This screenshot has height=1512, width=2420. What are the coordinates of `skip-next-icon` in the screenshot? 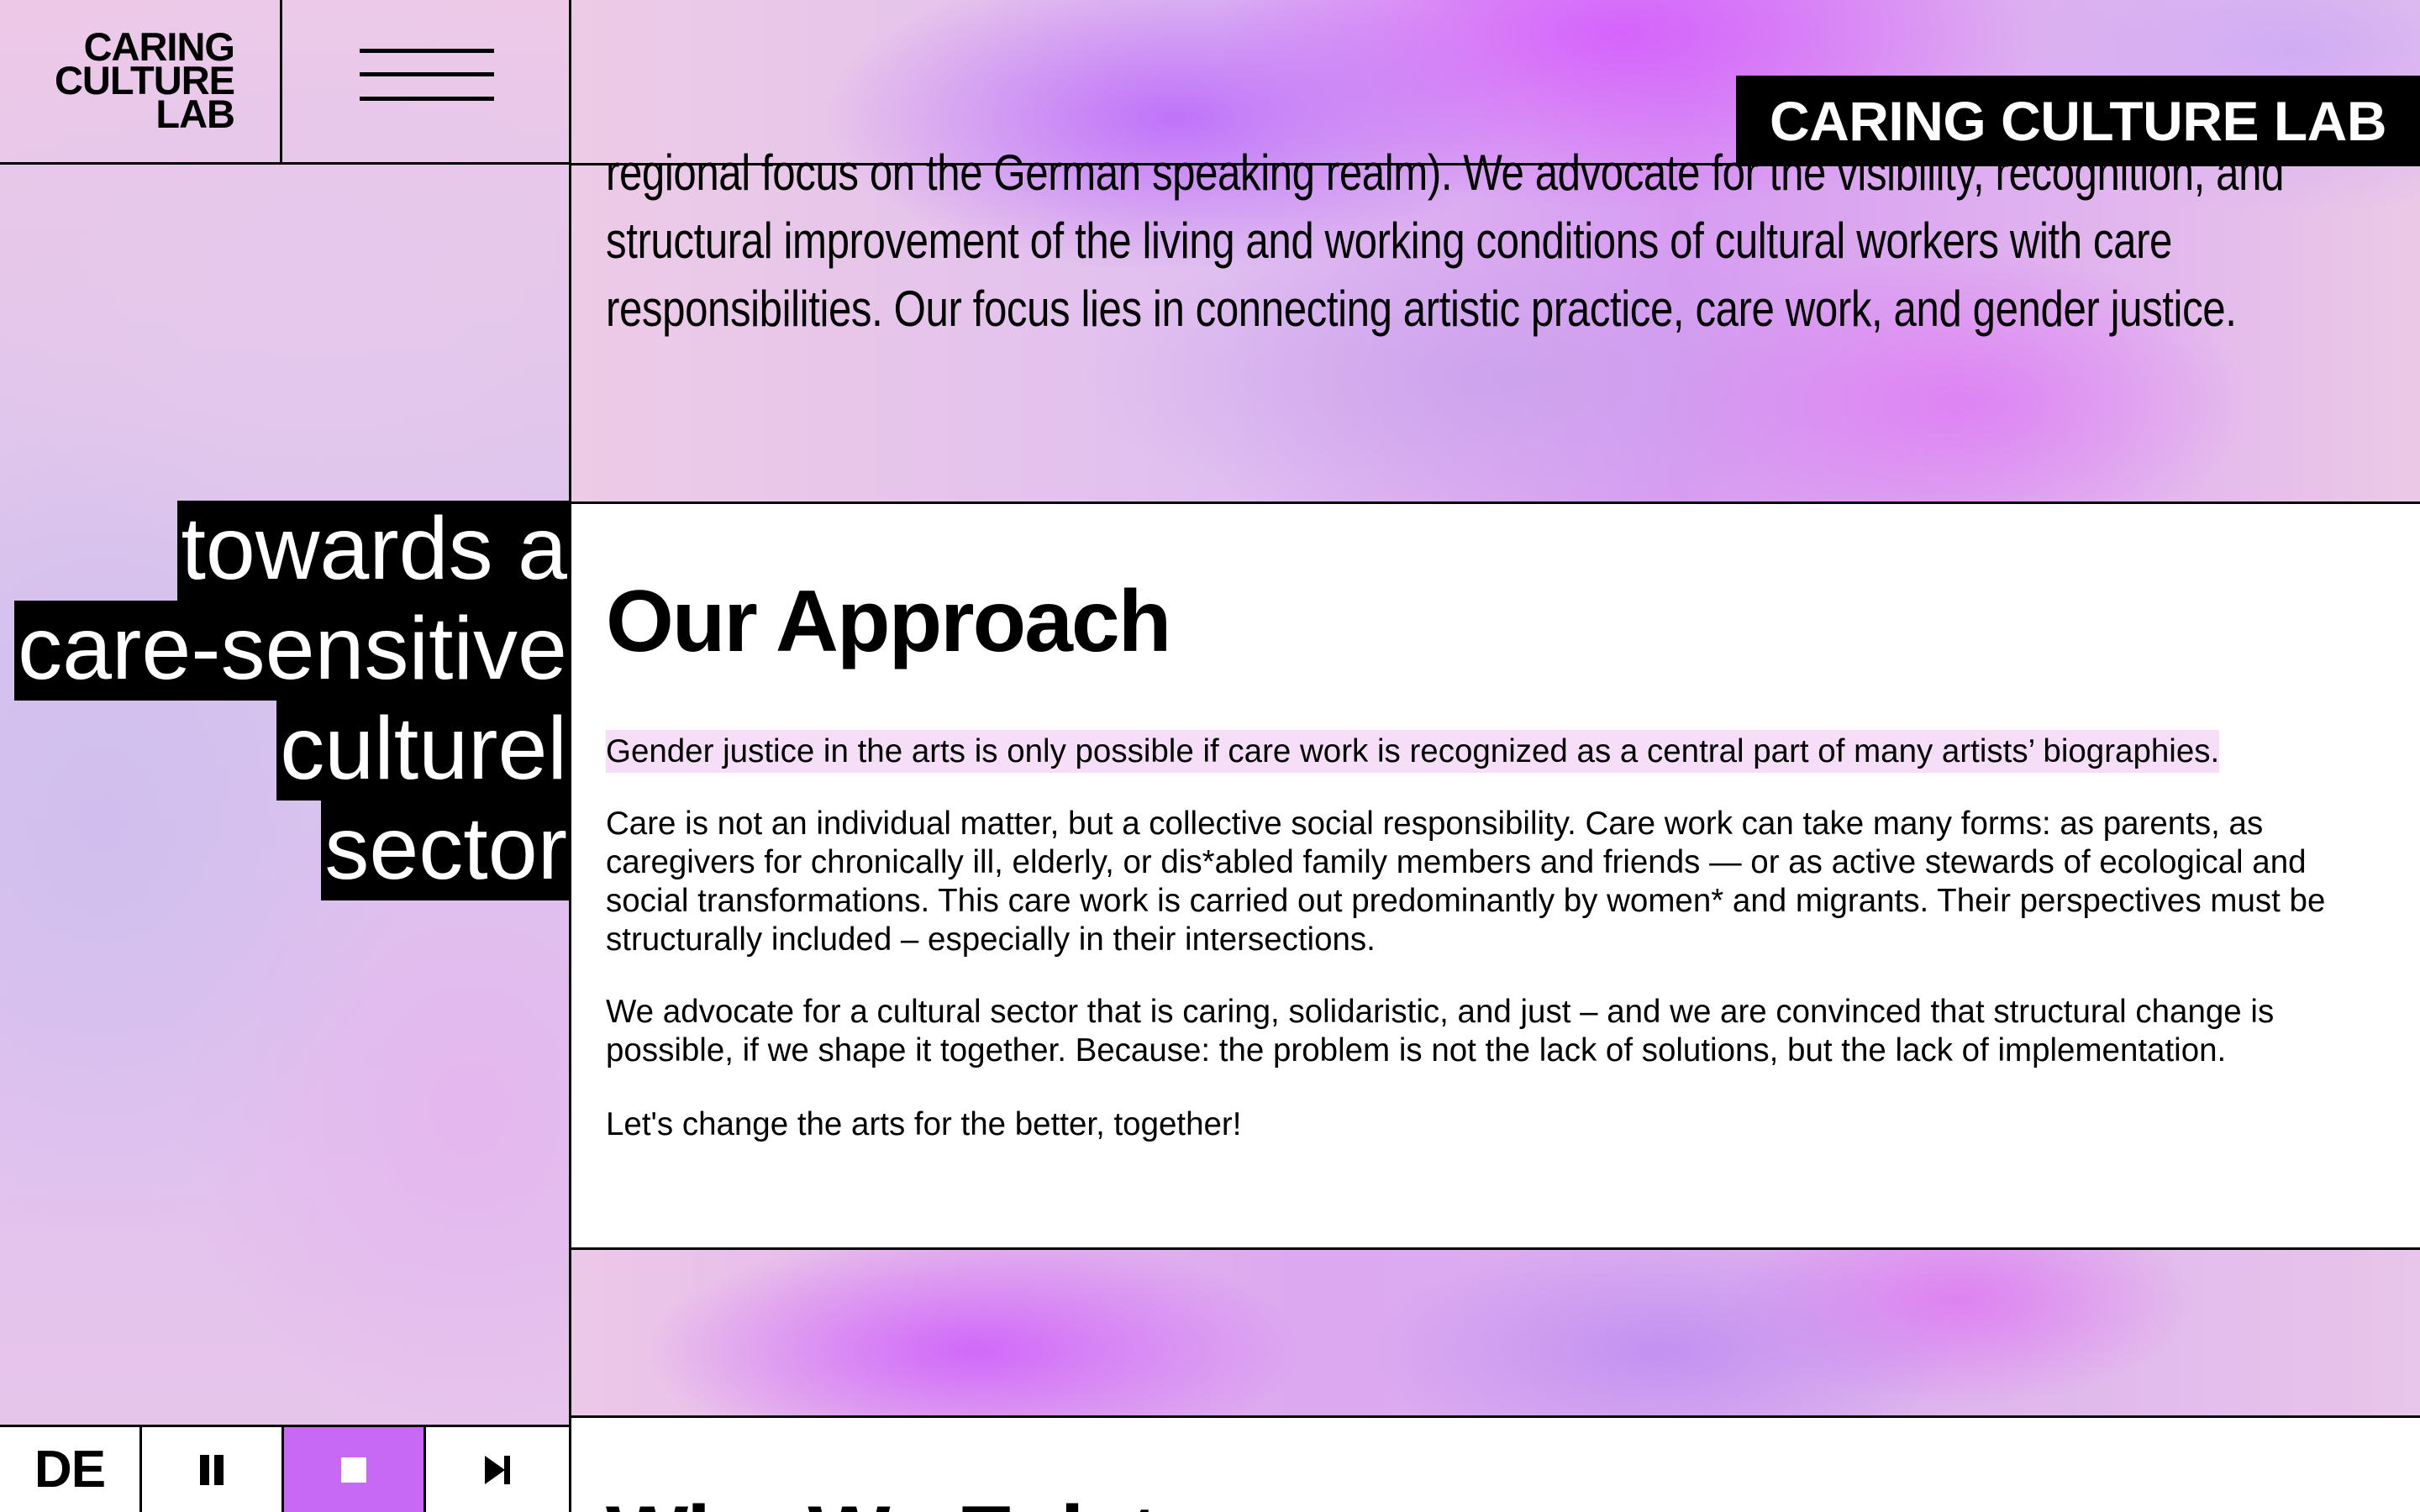 It's located at (497, 1469).